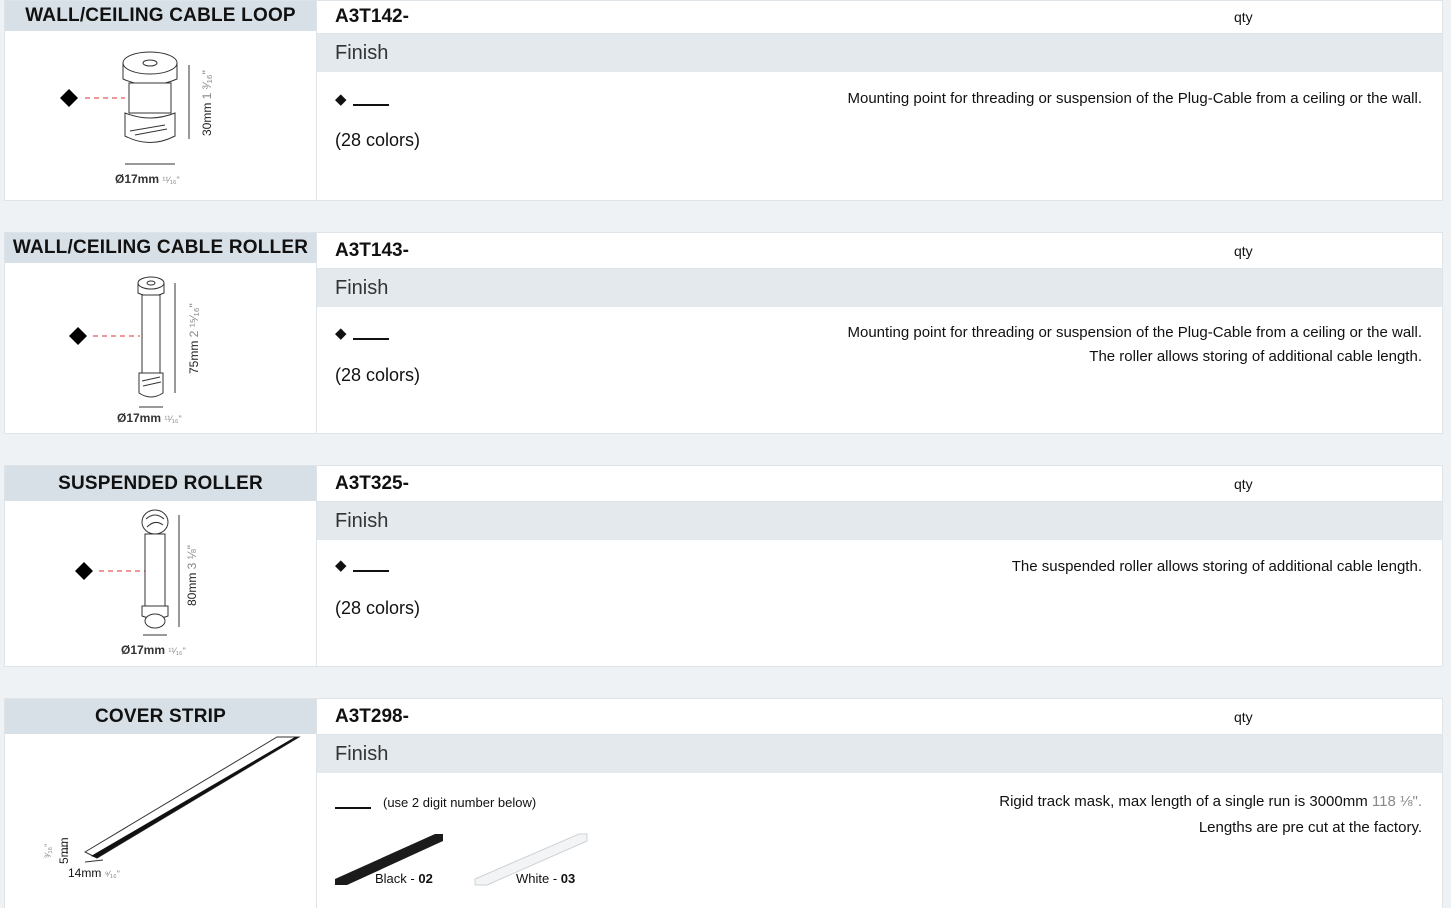  Describe the element at coordinates (48, 850) in the screenshot. I see `height-dimension-inches: ³⁄₁₆"` at that location.